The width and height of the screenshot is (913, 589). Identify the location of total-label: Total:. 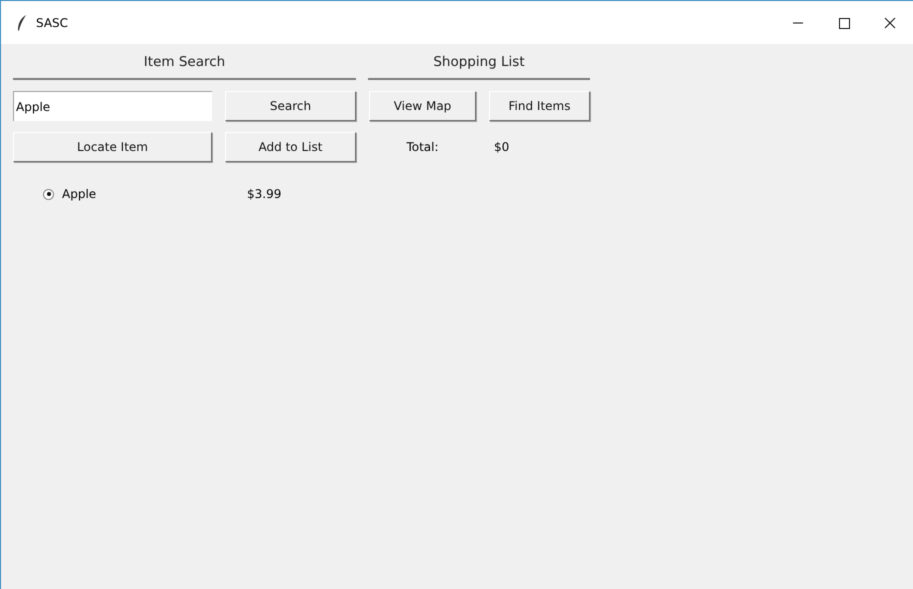
(422, 147).